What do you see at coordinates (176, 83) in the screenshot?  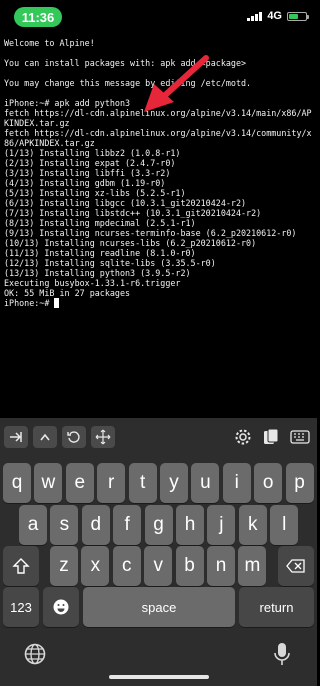 I see `annotation-arrow-icon` at bounding box center [176, 83].